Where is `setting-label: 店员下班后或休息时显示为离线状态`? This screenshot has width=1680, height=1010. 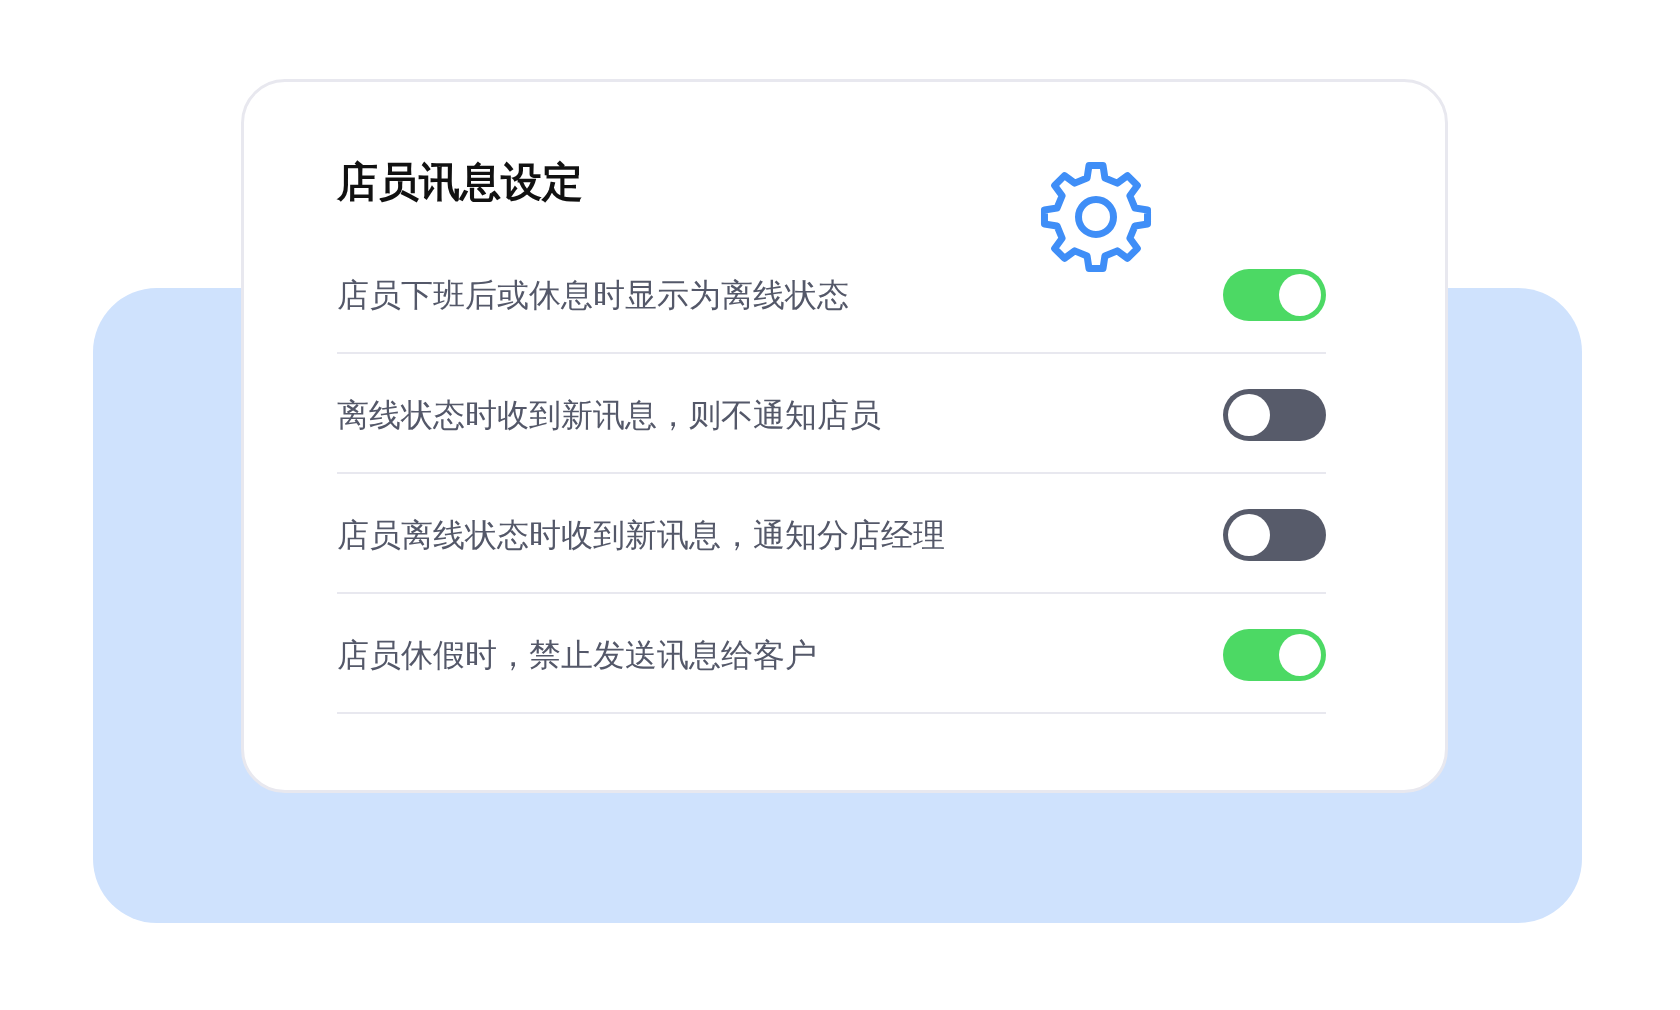 setting-label: 店员下班后或休息时显示为离线状态 is located at coordinates (593, 295).